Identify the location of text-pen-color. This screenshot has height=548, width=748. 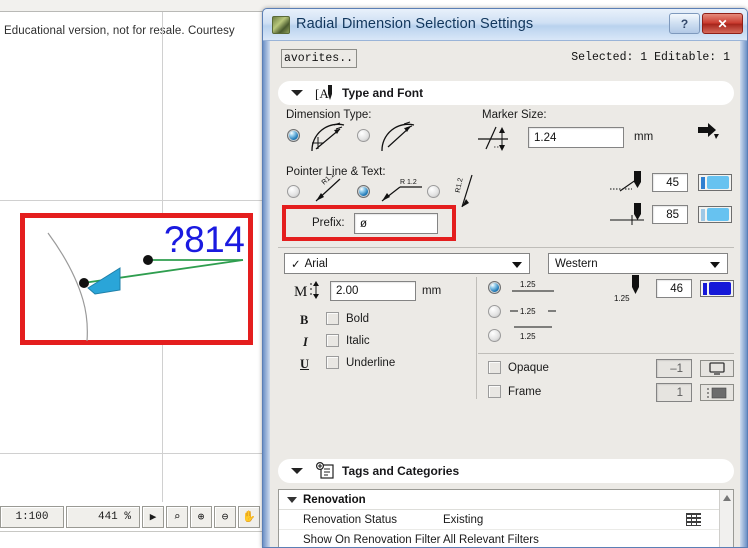
(717, 288).